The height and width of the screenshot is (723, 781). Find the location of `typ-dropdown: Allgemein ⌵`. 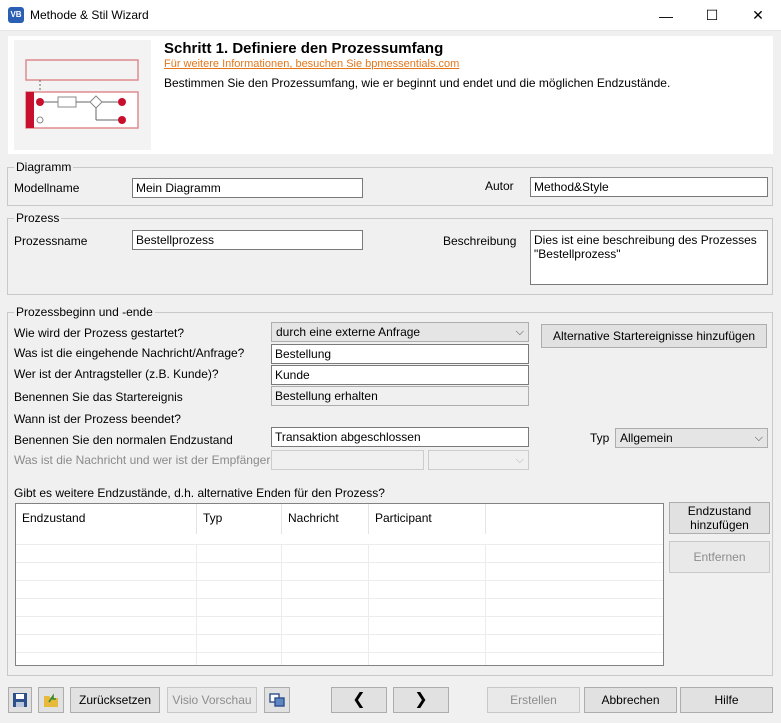

typ-dropdown: Allgemein ⌵ is located at coordinates (691, 438).